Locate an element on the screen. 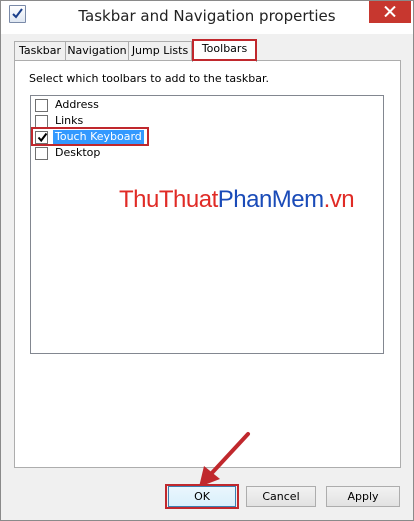 This screenshot has width=414, height=521. window-title: Taskbar and Navigation properties is located at coordinates (207, 16).